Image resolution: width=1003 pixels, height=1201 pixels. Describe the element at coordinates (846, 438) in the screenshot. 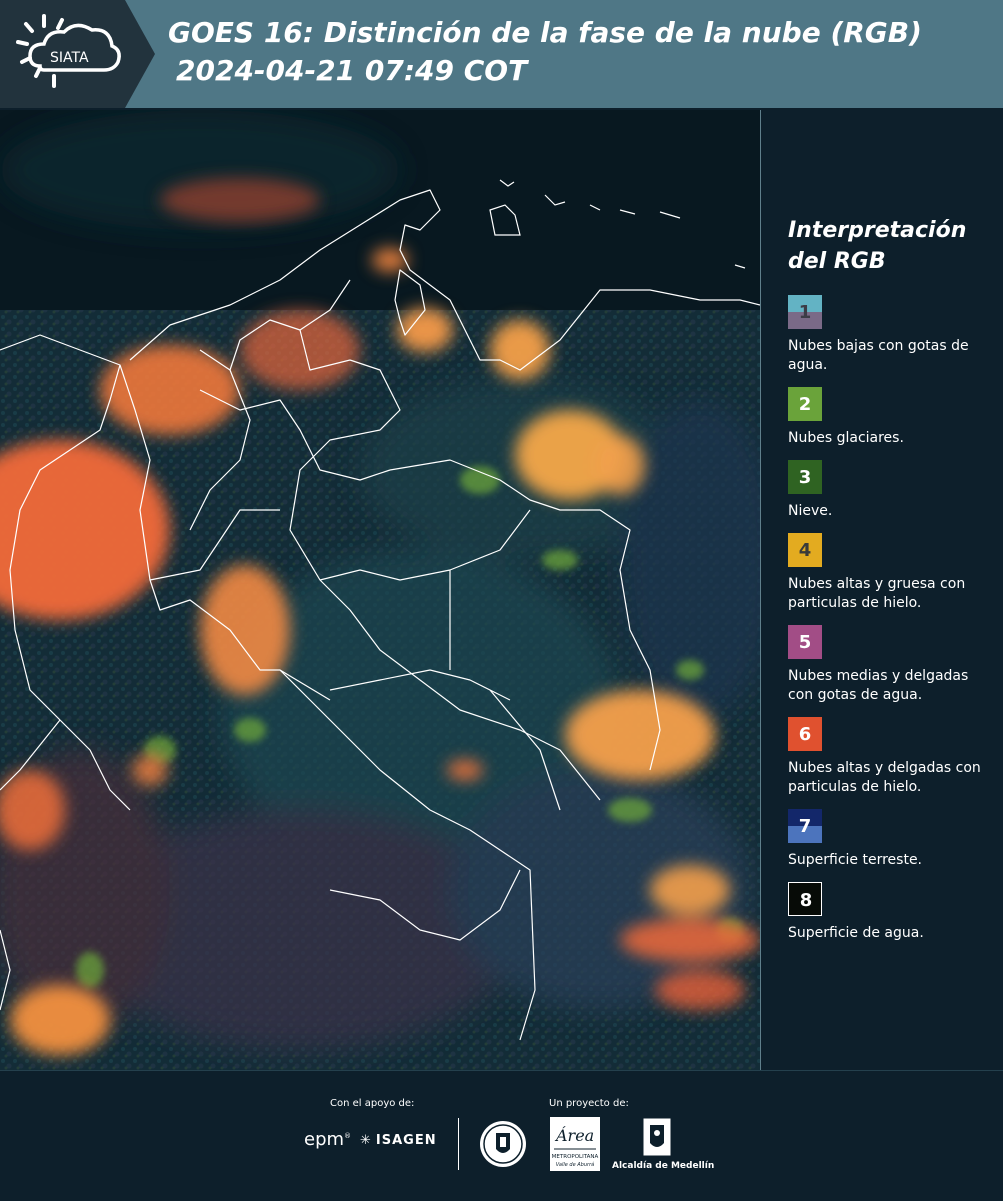

I see `legend-label: Nubes glaciares.` at that location.